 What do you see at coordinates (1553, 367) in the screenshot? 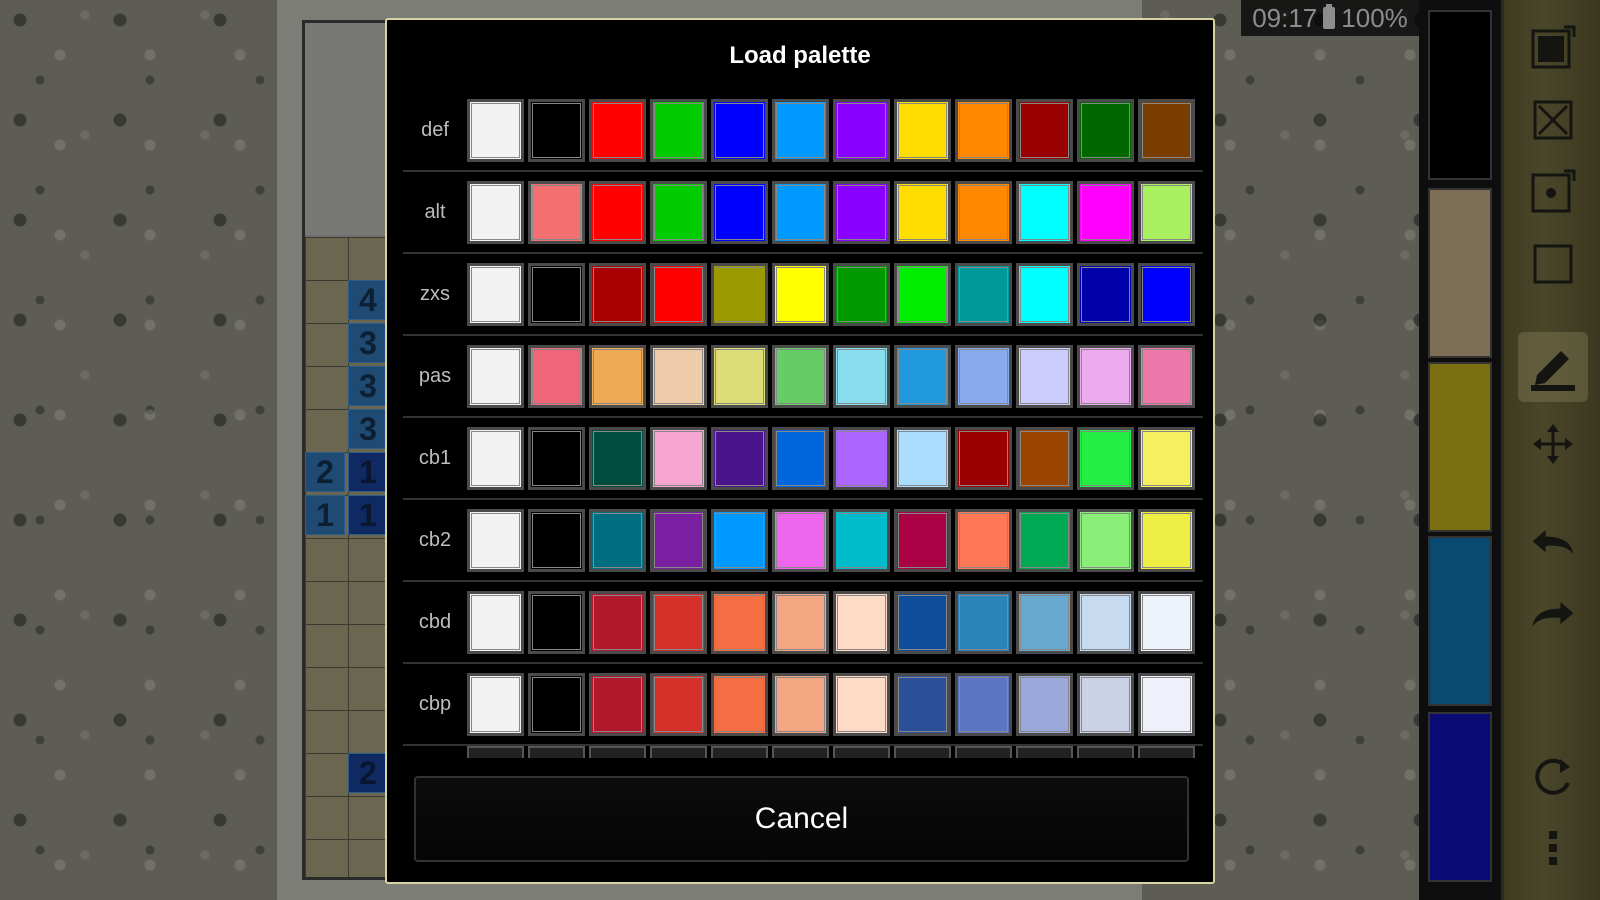
I see `pencil-ruler-icon` at bounding box center [1553, 367].